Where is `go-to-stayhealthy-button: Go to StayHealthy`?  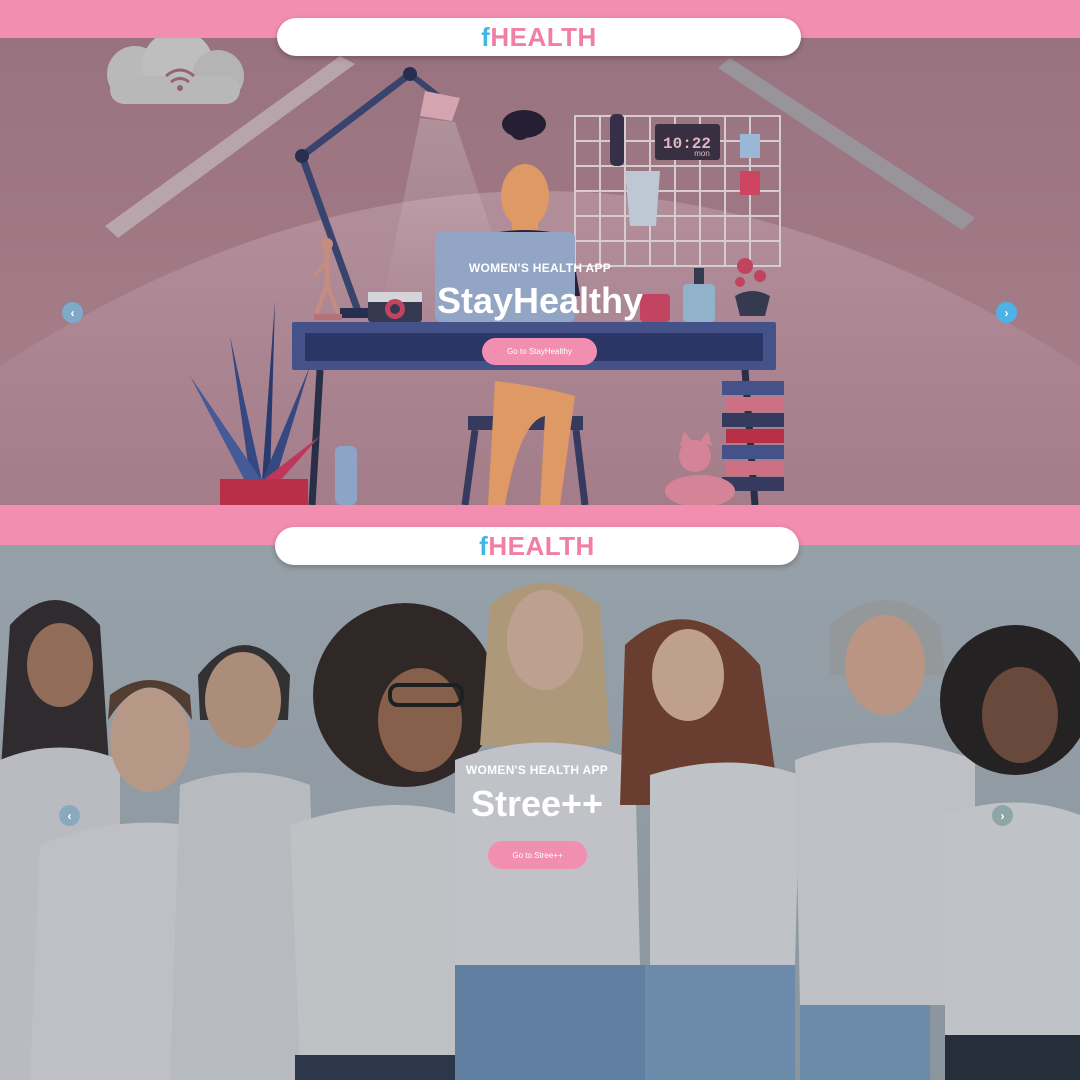 go-to-stayhealthy-button: Go to StayHealthy is located at coordinates (539, 351).